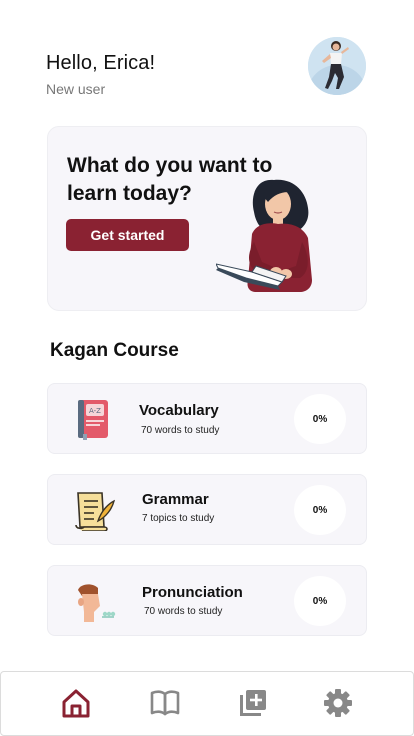 Image resolution: width=414 pixels, height=736 pixels. Describe the element at coordinates (97, 603) in the screenshot. I see `speaking-person-icon` at that location.